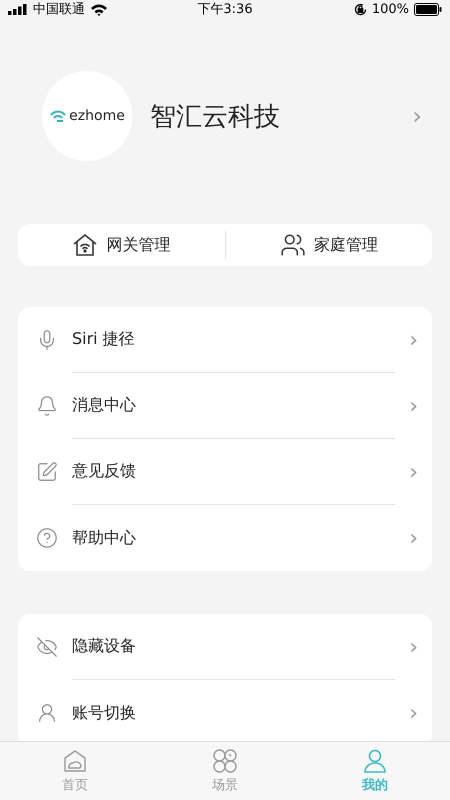 The image size is (450, 800). I want to click on signal-icon, so click(18, 9).